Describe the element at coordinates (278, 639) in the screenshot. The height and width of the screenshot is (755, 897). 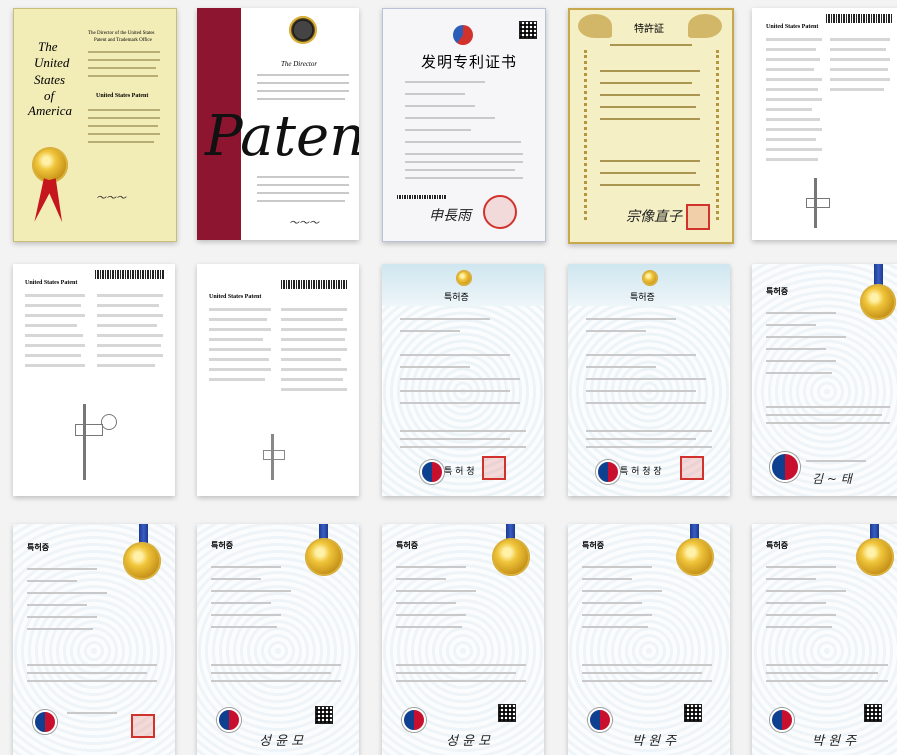
I see `kr-patent-certificate-2: 특허증 성 윤 모` at that location.